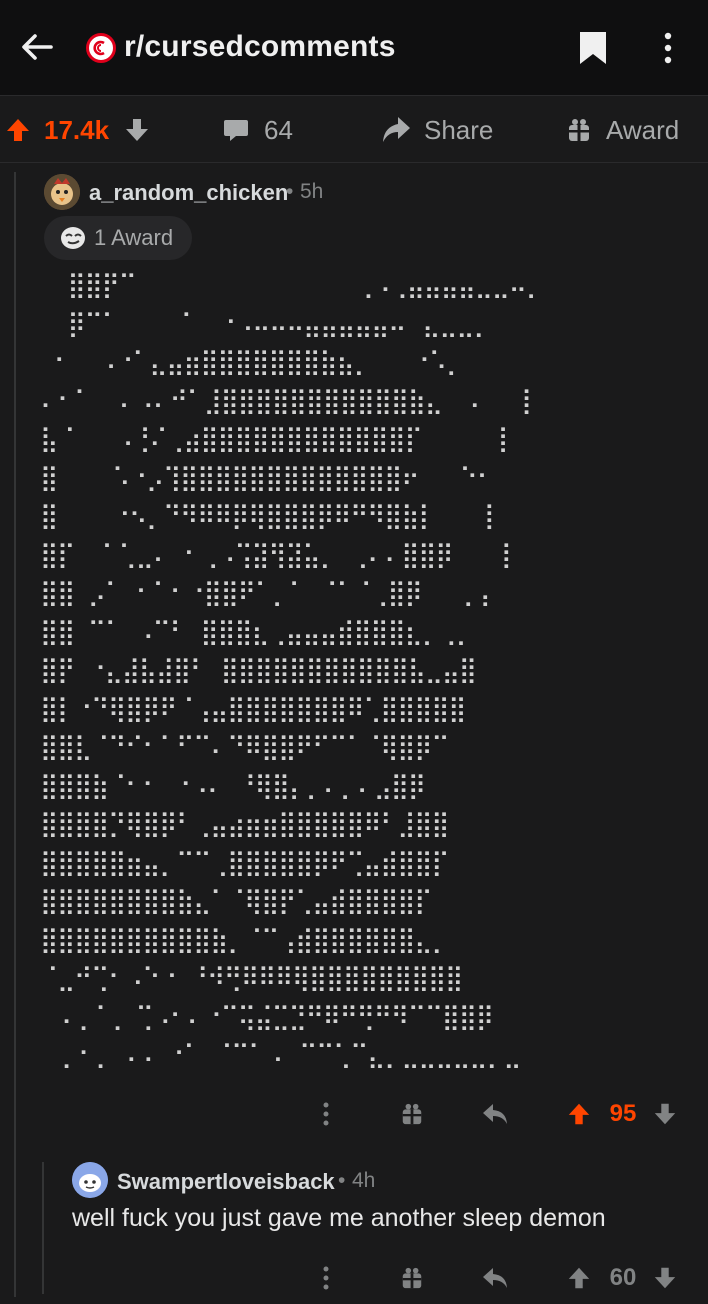 This screenshot has height=1304, width=708. I want to click on comment-toolbar: 60, so click(500, 1278).